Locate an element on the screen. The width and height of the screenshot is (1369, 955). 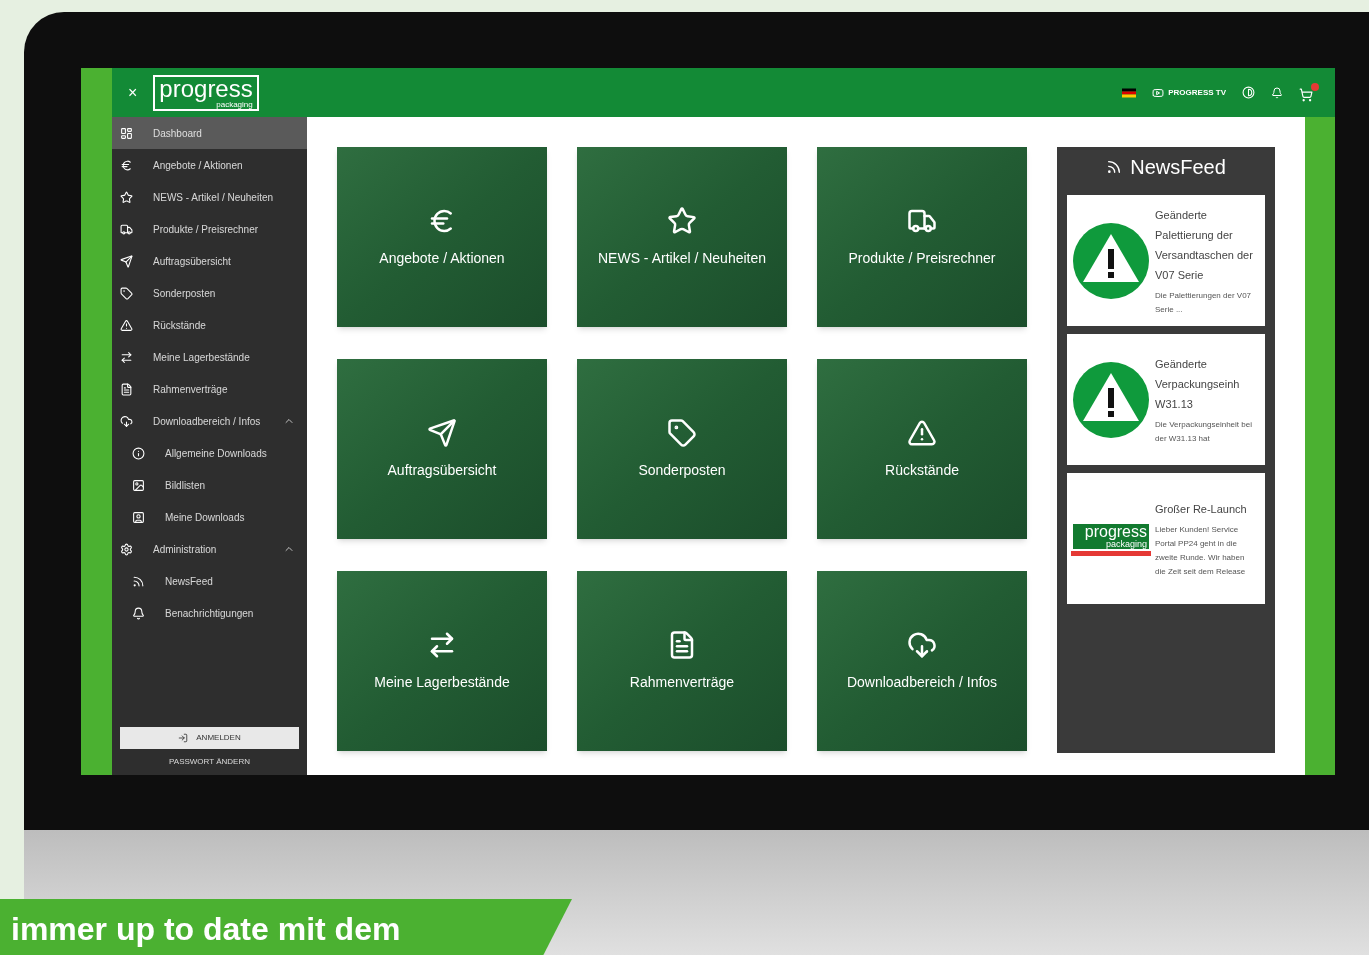
sidebar-item: Downloadbereich / Infos is located at coordinates (209, 421).